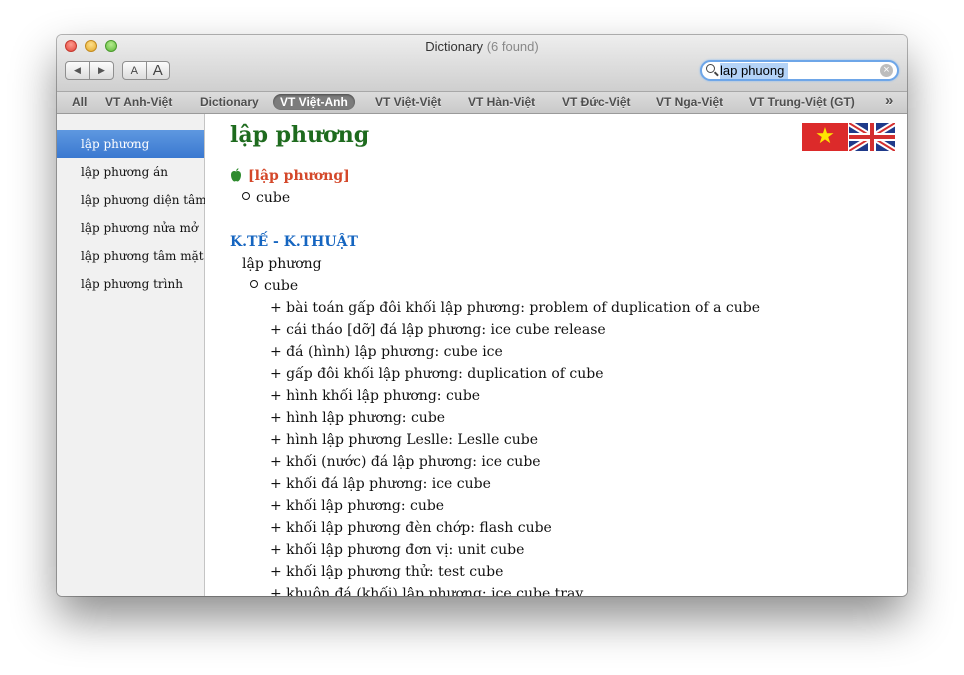  Describe the element at coordinates (282, 264) in the screenshot. I see `section-word: lập phương` at that location.